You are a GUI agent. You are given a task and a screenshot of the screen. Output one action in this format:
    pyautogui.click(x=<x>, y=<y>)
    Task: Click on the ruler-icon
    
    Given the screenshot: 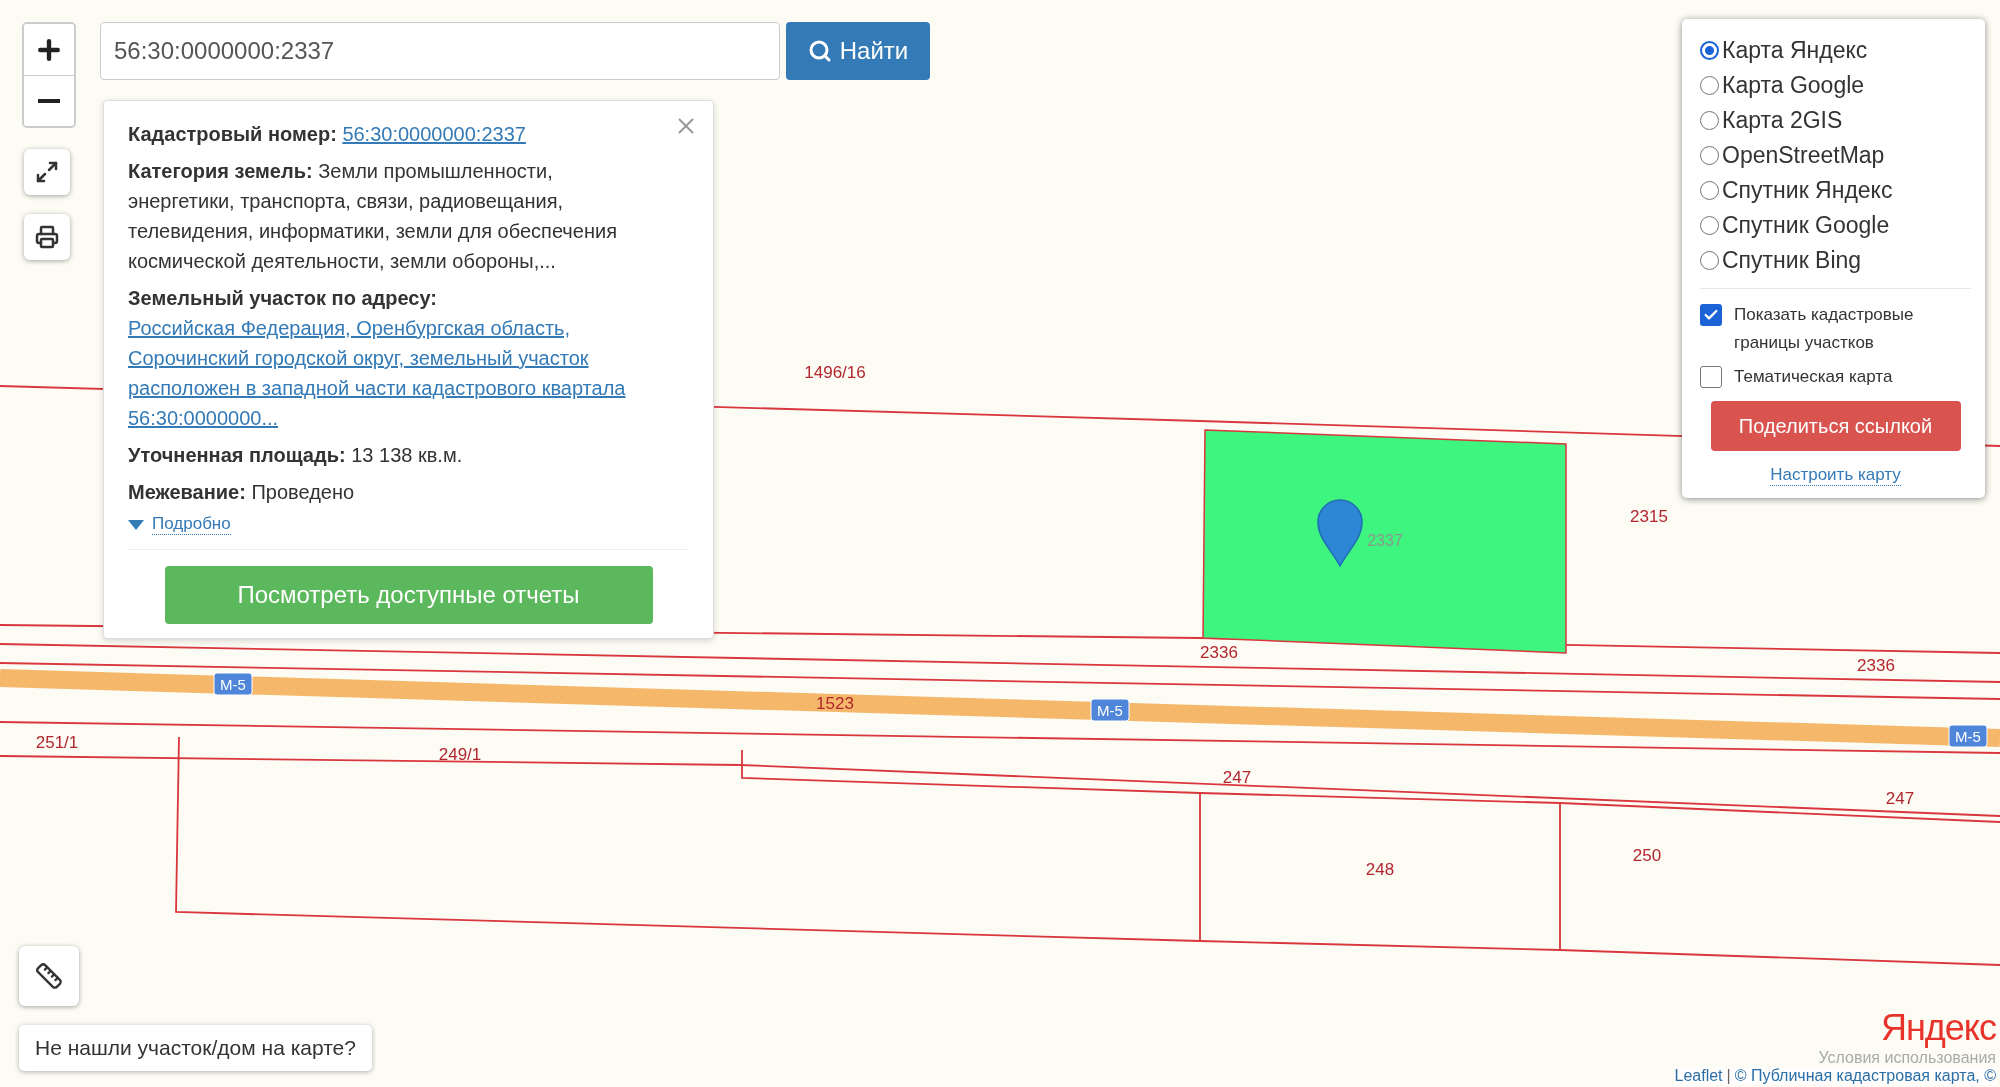 What is the action you would take?
    pyautogui.click(x=49, y=976)
    